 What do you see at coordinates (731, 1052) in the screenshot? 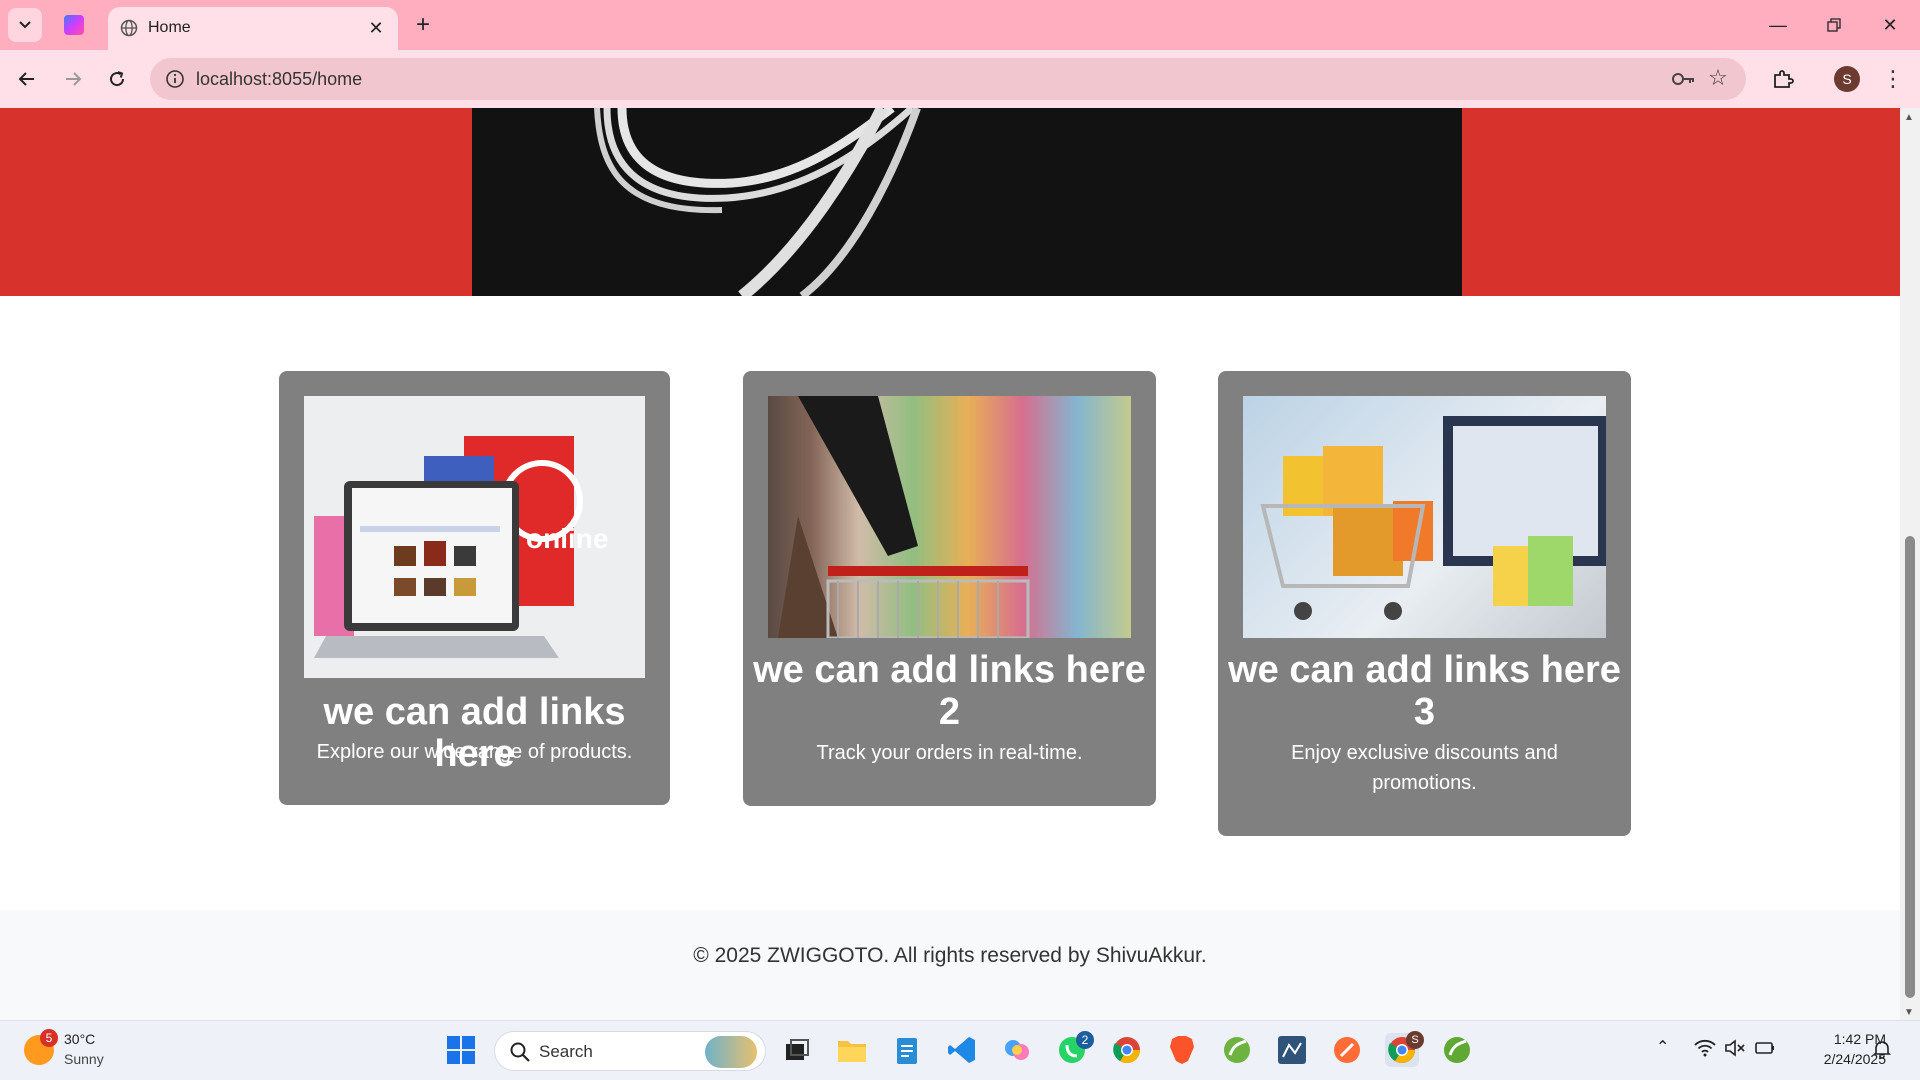
I see `search-highlight-image` at bounding box center [731, 1052].